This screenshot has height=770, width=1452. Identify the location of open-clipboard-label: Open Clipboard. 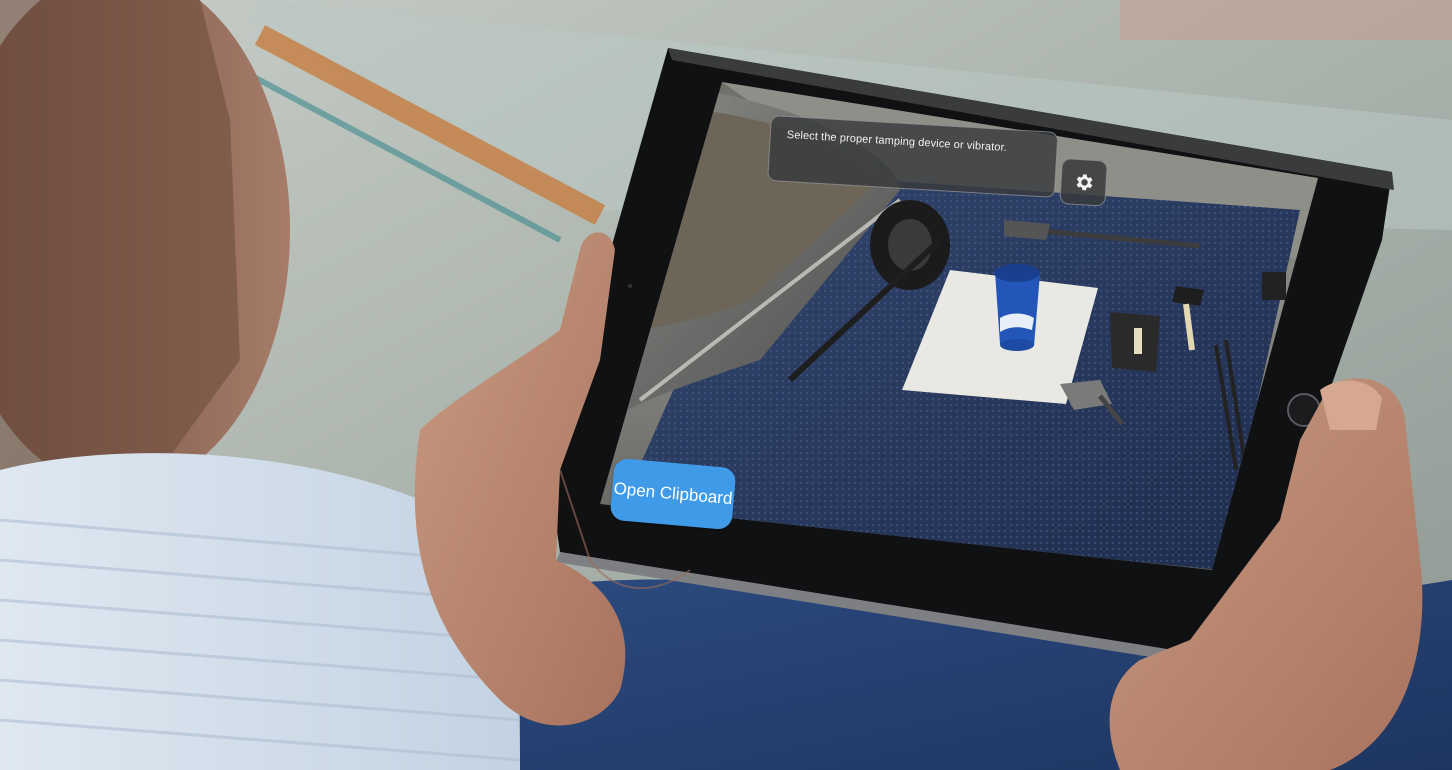
(673, 493).